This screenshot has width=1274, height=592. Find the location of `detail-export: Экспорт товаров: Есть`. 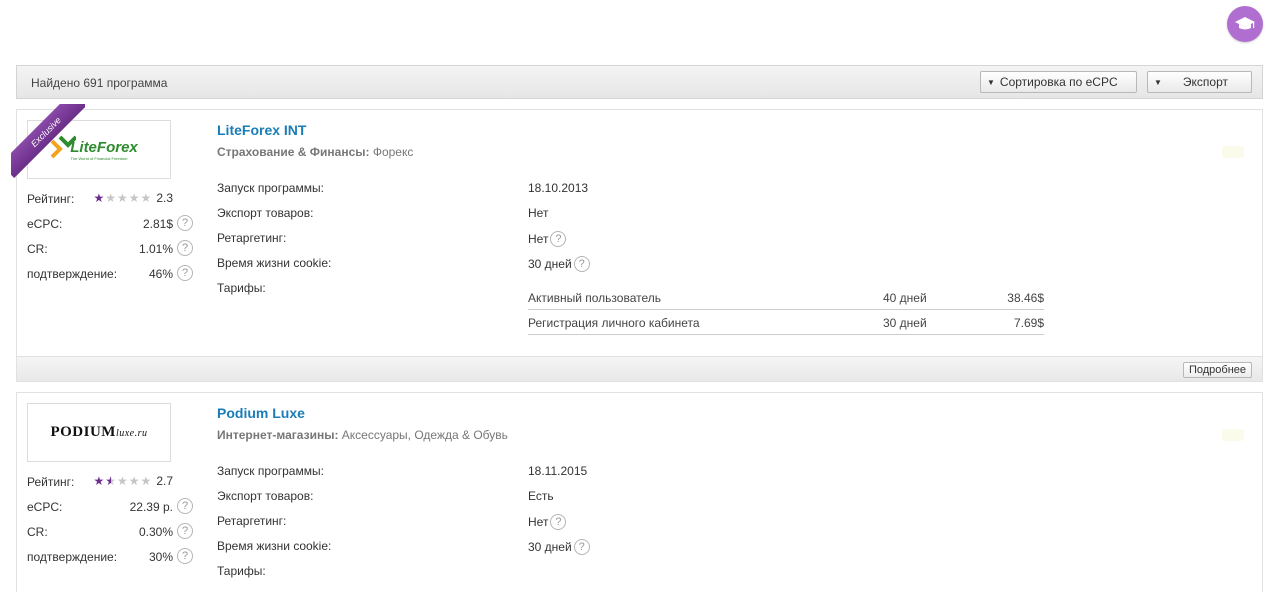

detail-export: Экспорт товаров: Есть is located at coordinates (637, 500).